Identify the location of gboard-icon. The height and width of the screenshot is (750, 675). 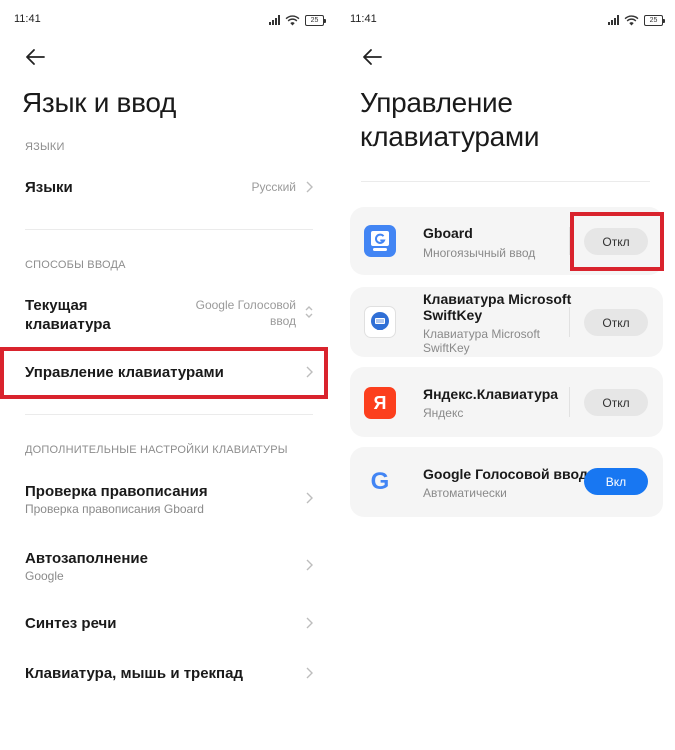
(380, 241).